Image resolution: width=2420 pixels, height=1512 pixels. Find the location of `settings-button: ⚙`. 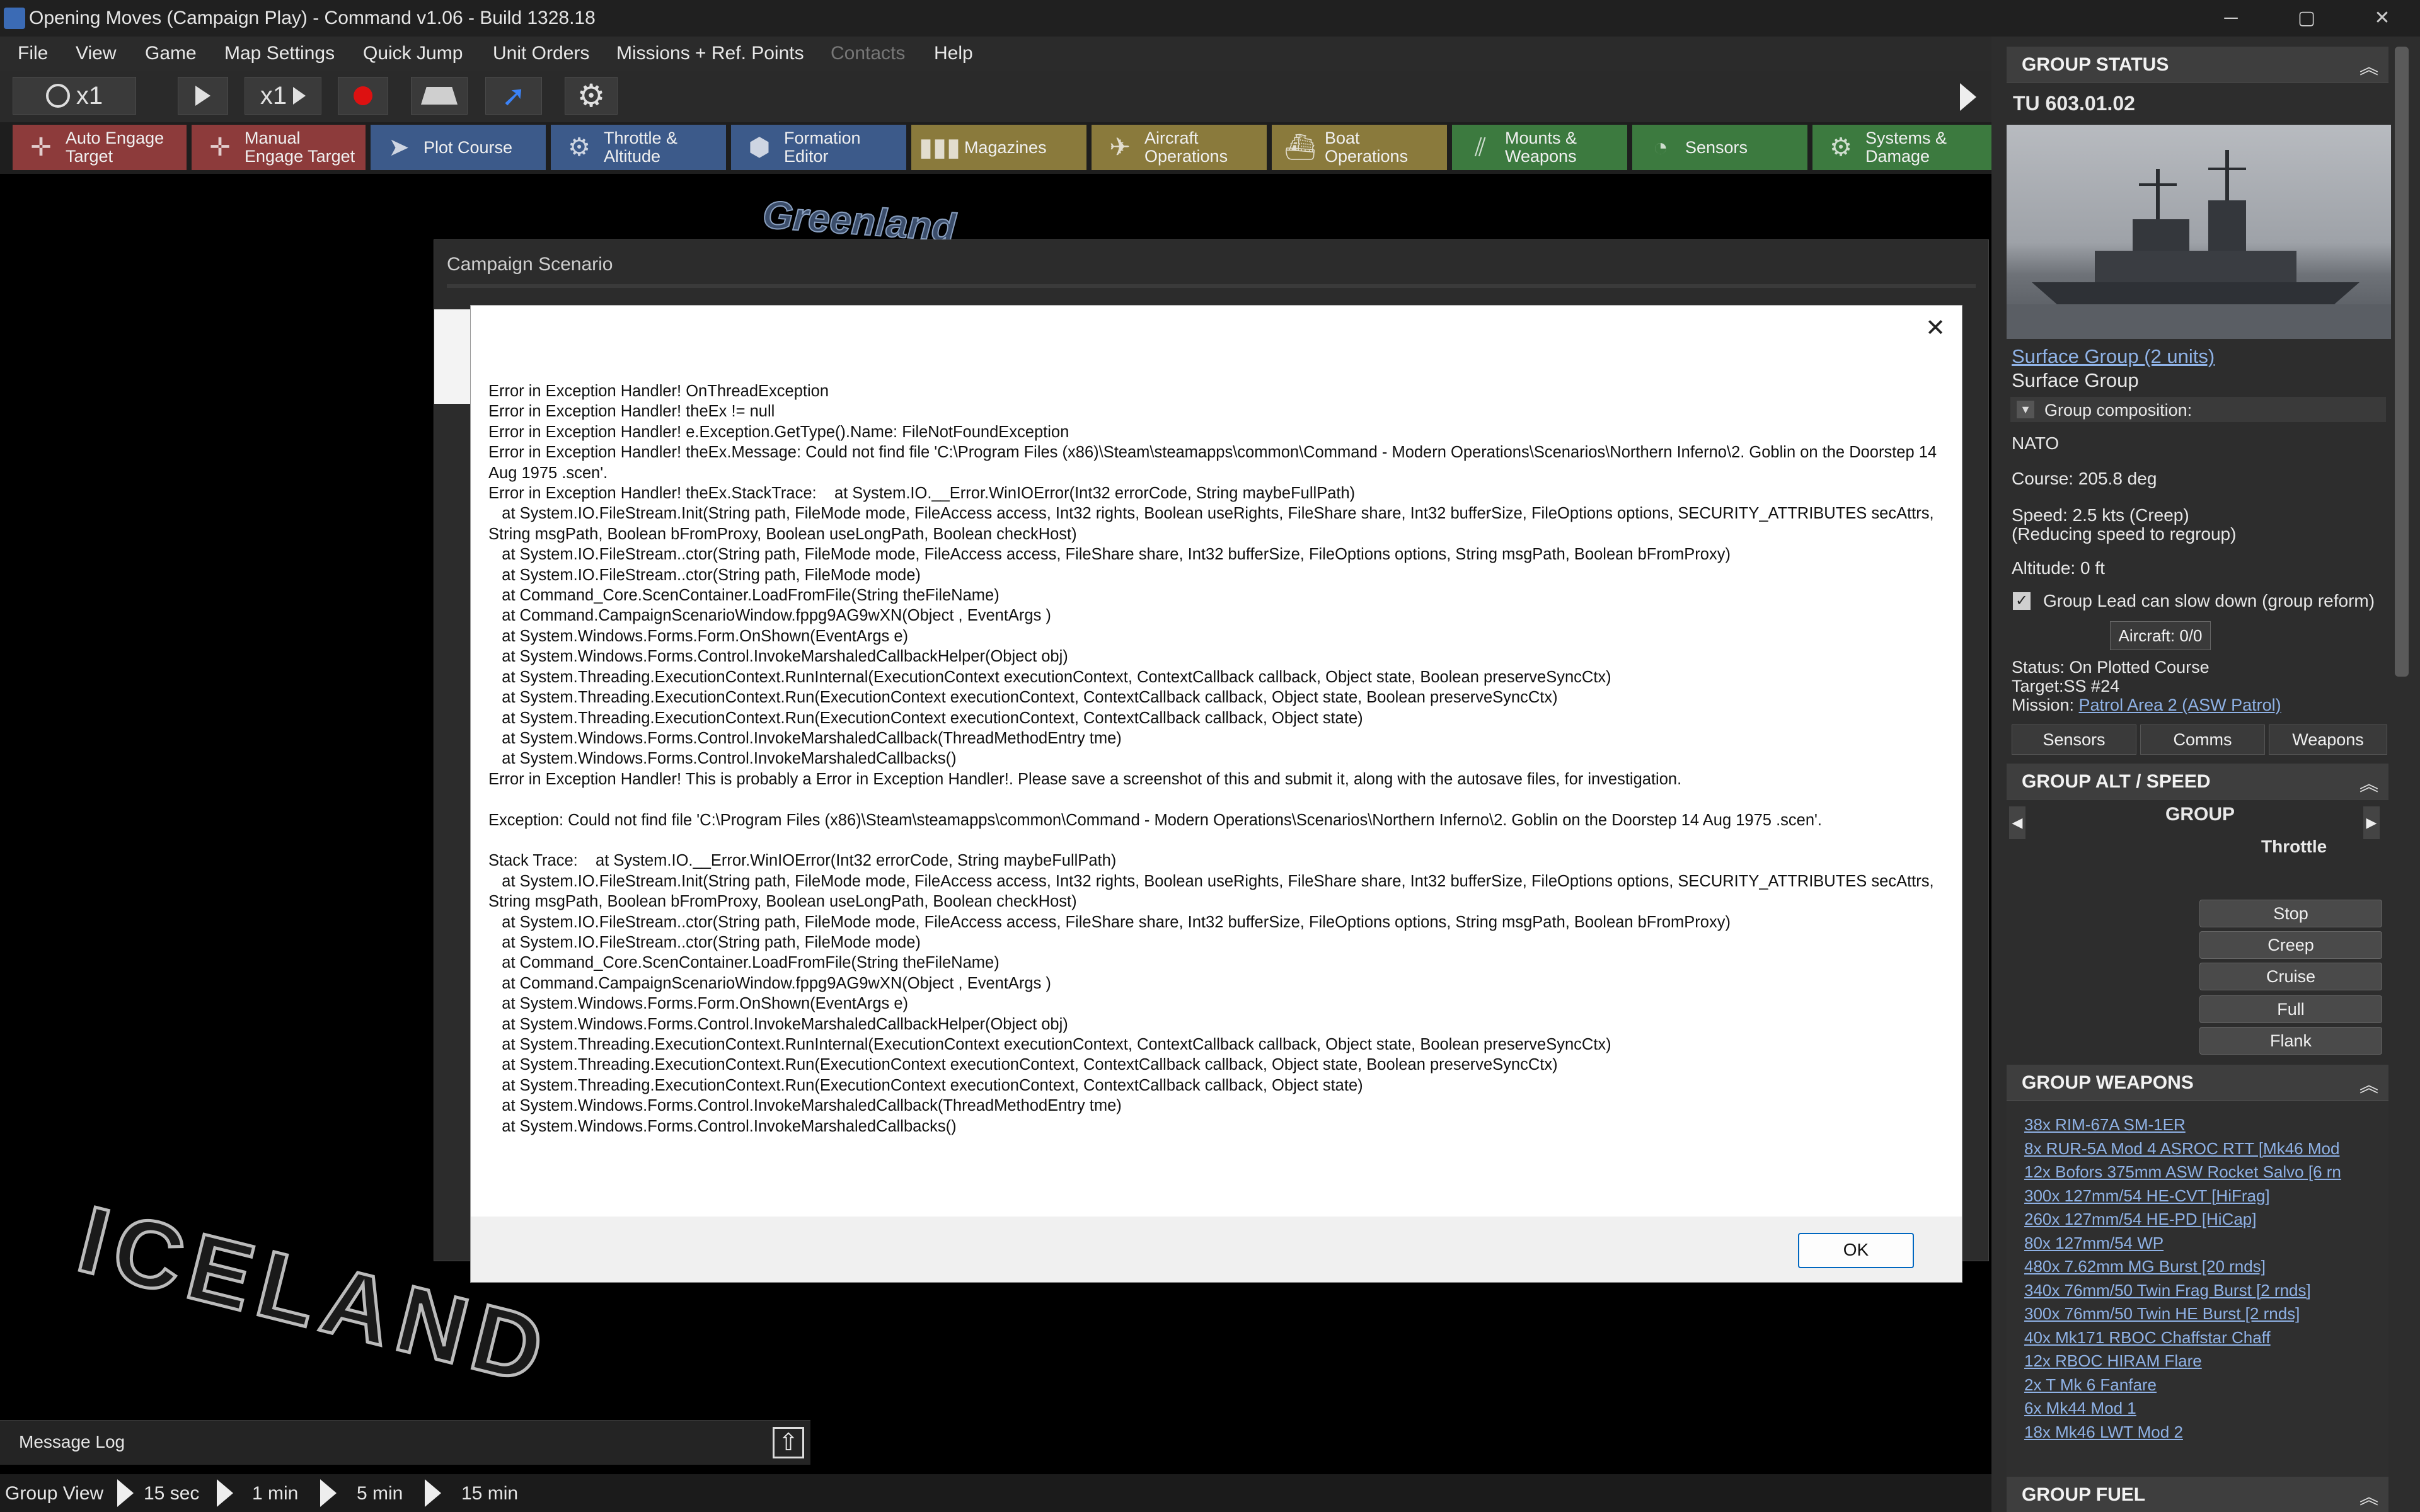

settings-button: ⚙ is located at coordinates (591, 96).